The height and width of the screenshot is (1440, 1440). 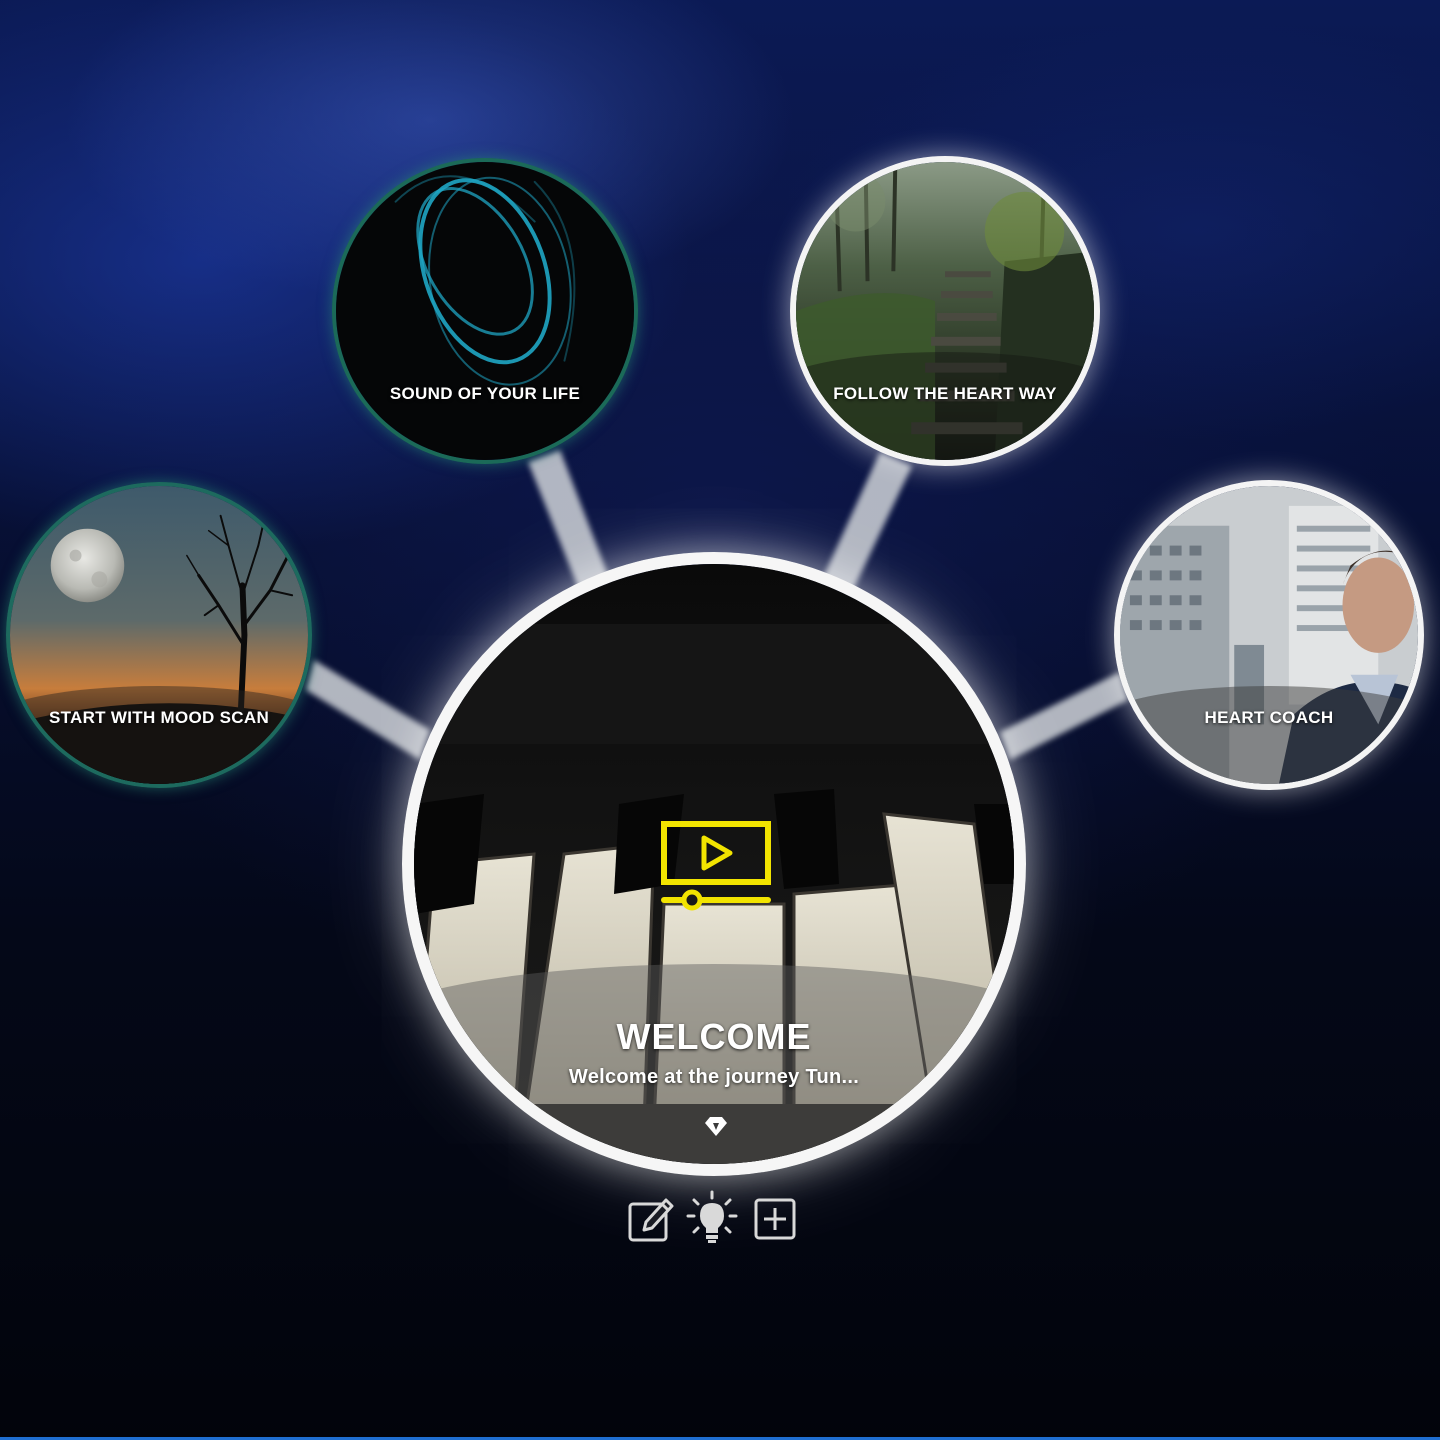 What do you see at coordinates (716, 868) in the screenshot?
I see `video-play-icon` at bounding box center [716, 868].